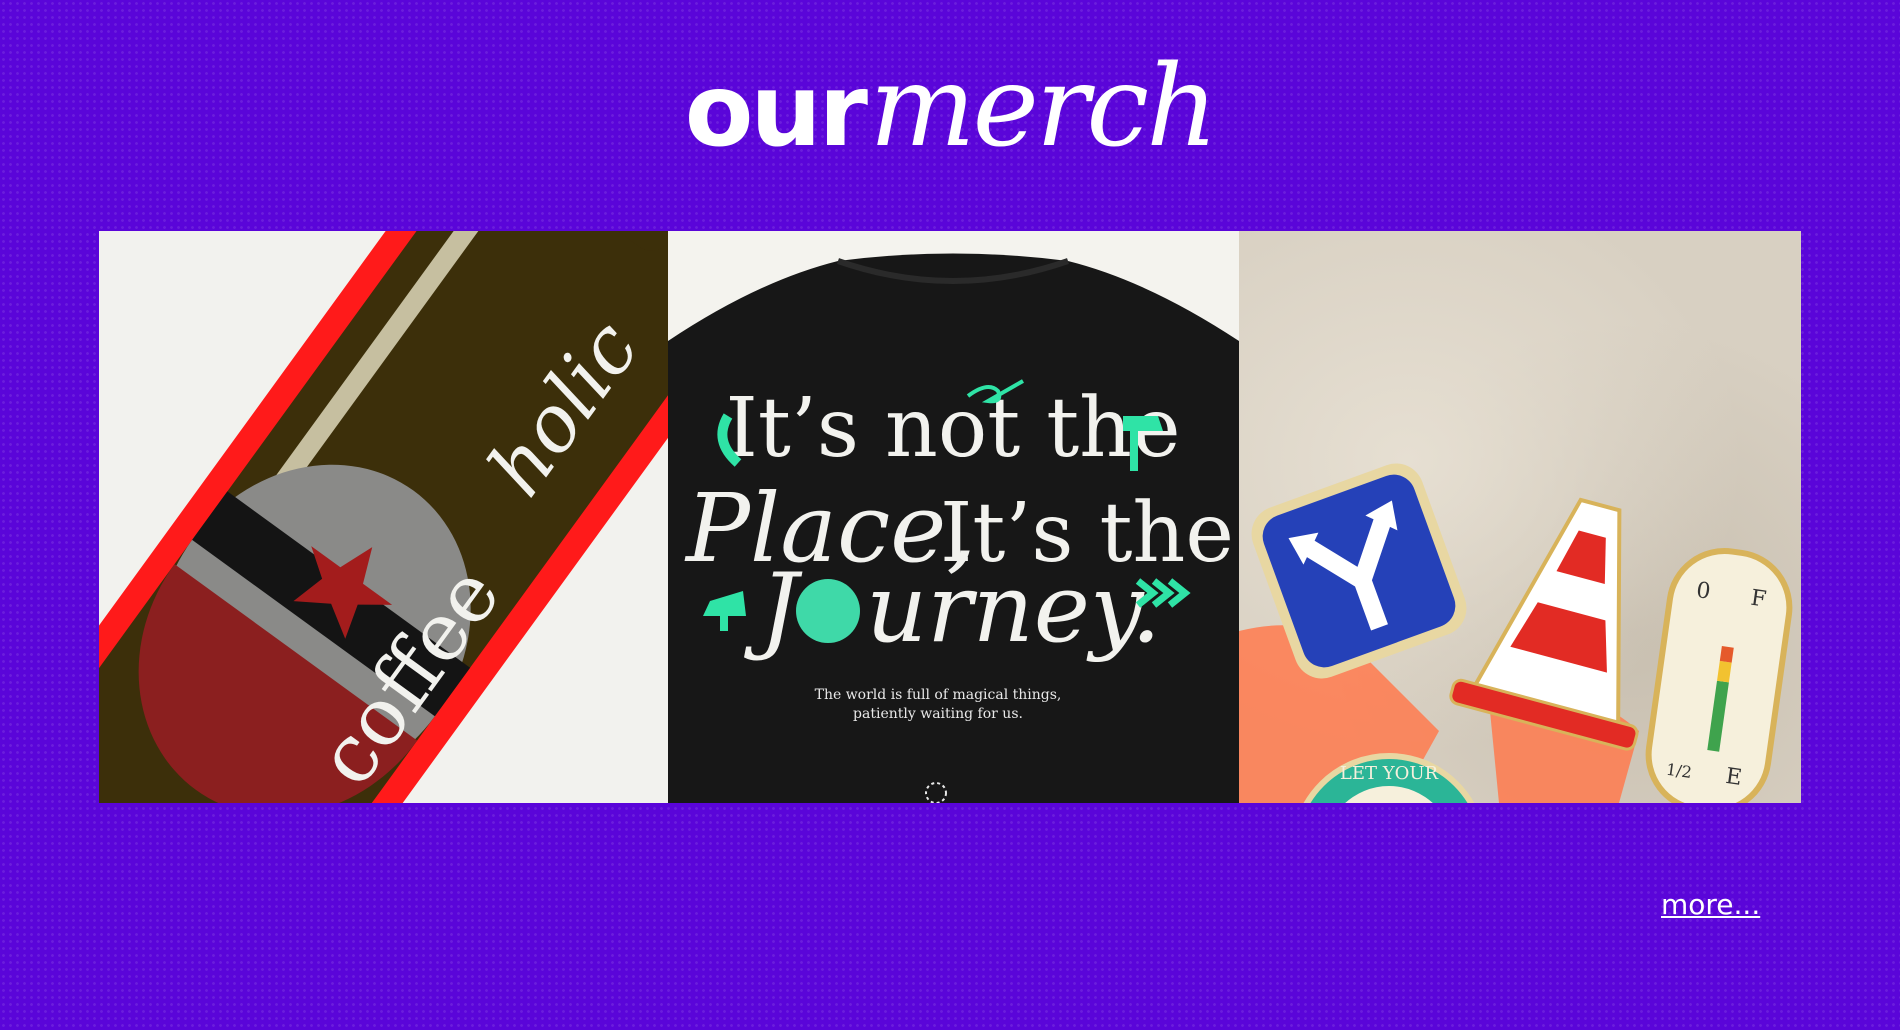  I want to click on svg-text: 1/2, so click(1679, 771).